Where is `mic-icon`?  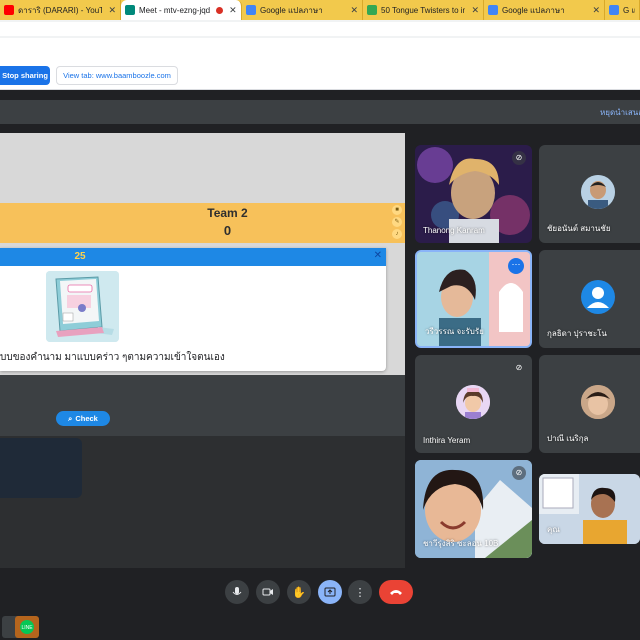
mic-icon is located at coordinates (237, 591).